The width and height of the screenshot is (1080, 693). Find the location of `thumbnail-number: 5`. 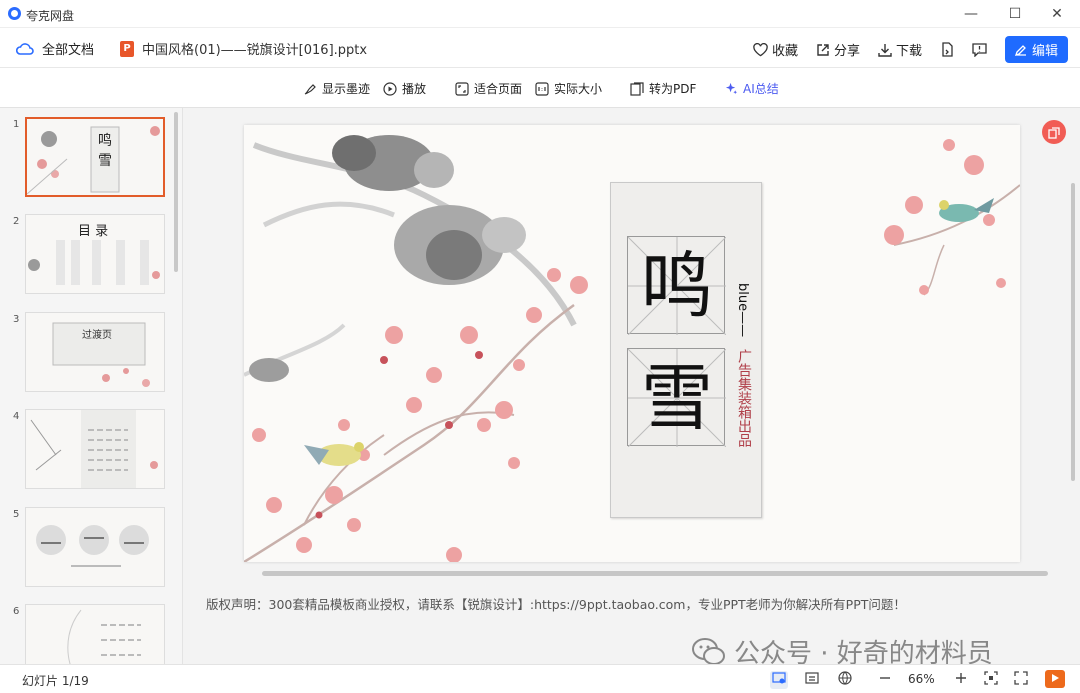

thumbnail-number: 5 is located at coordinates (16, 514).